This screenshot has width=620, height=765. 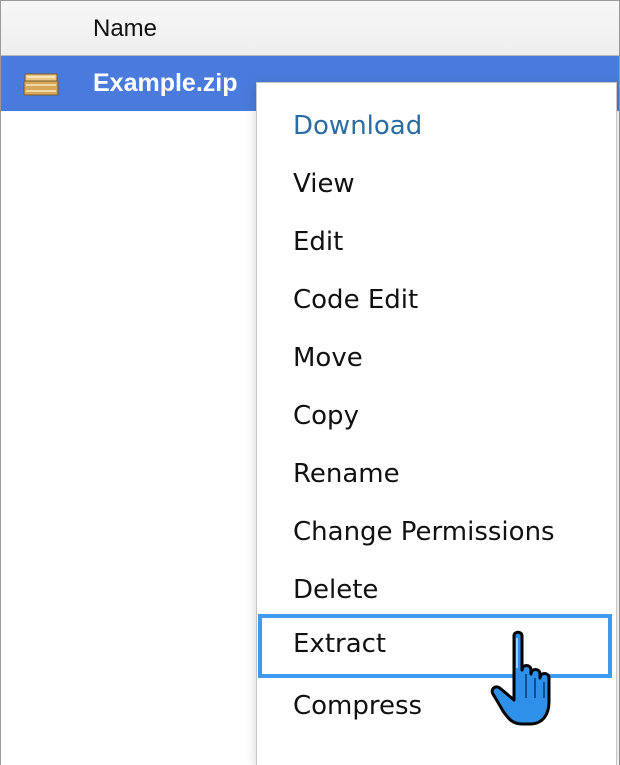 What do you see at coordinates (328, 358) in the screenshot?
I see `menu-item-label: Move` at bounding box center [328, 358].